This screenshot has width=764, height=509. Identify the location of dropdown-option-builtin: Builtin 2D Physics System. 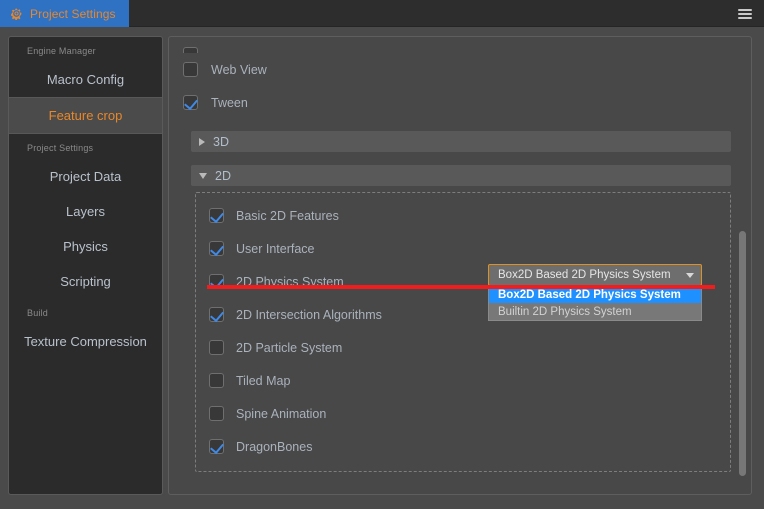
(595, 311).